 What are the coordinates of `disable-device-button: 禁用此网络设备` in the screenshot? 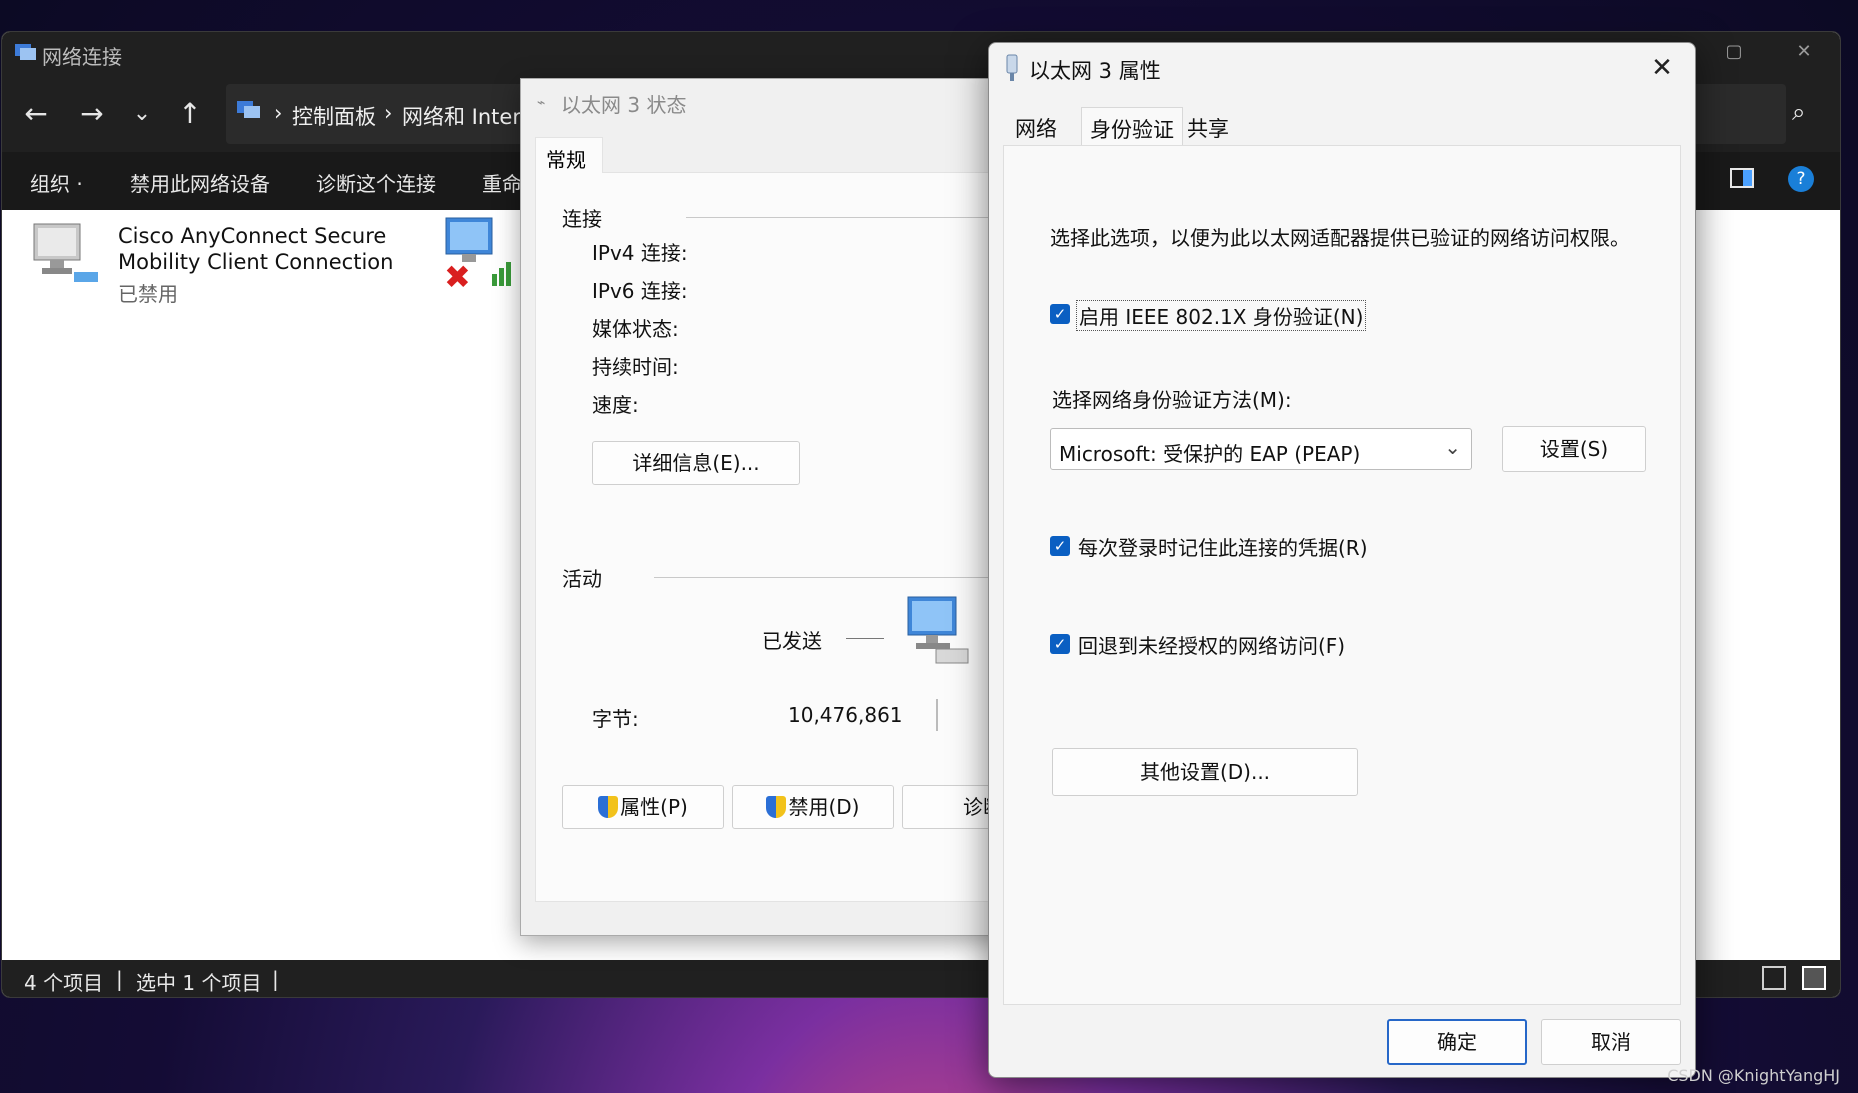 It's located at (200, 182).